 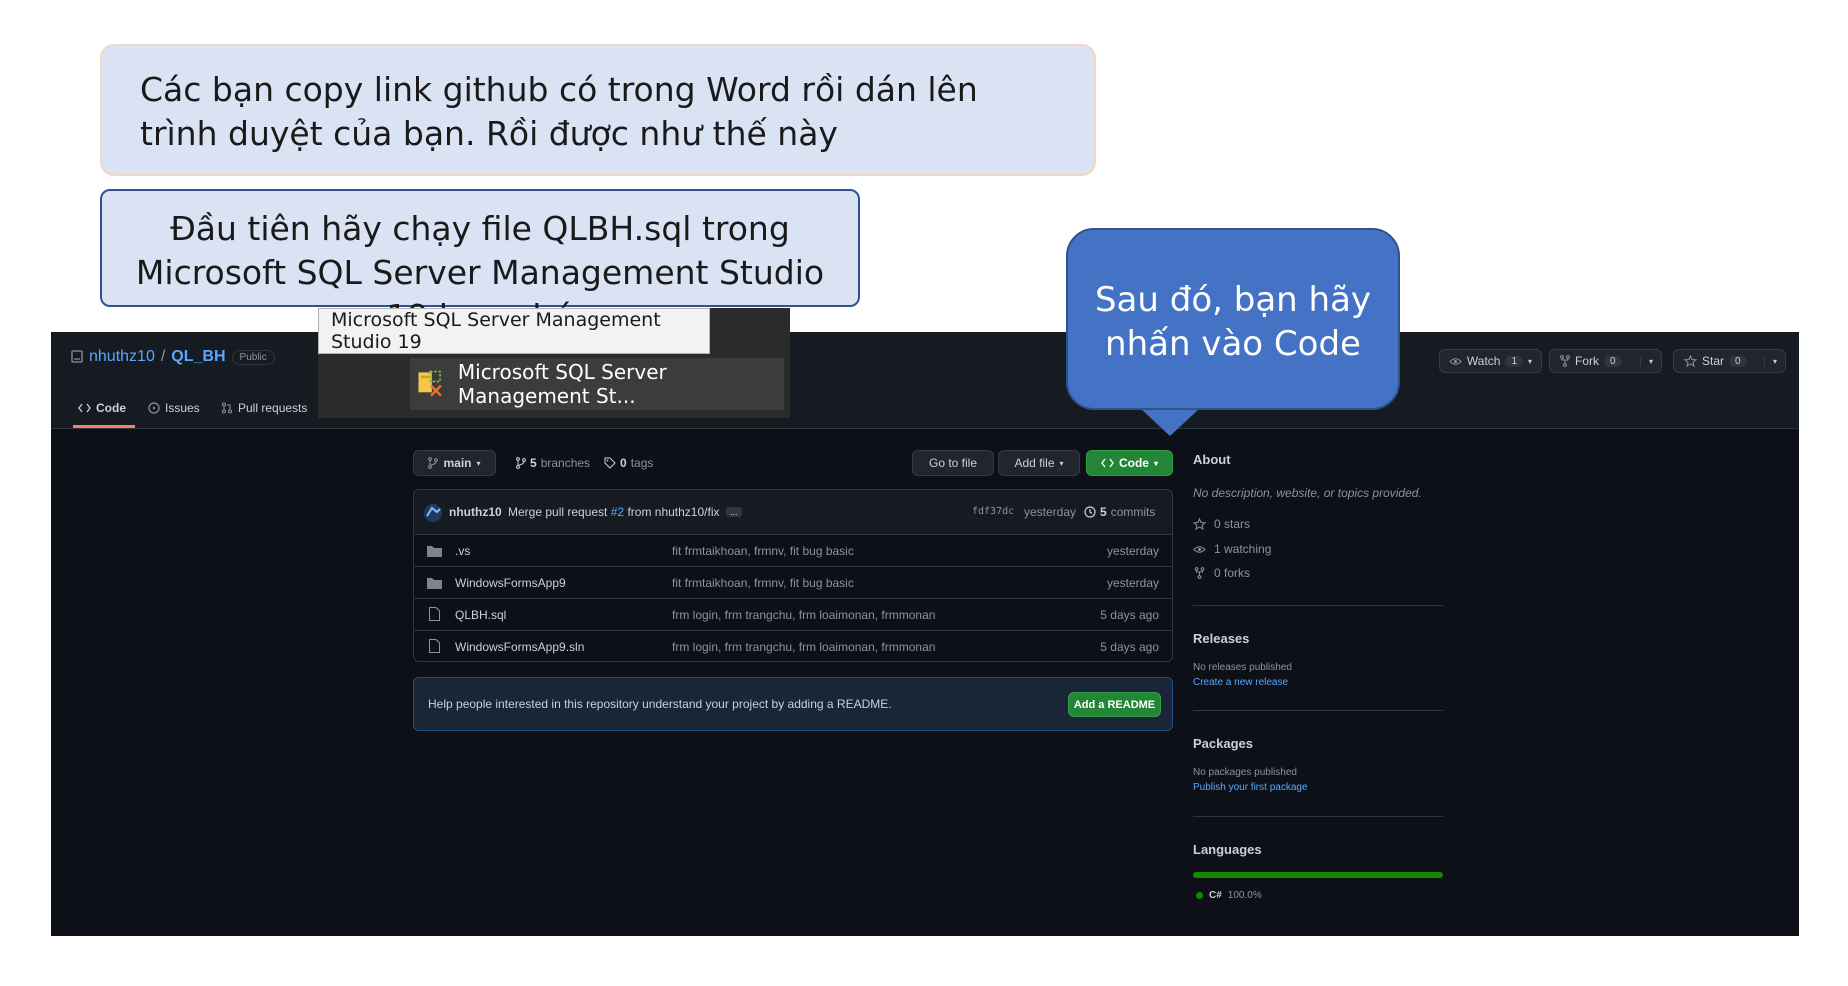 I want to click on callout-click-code: Sau đó, bạn hãy nhấn vào Code, so click(x=1233, y=319).